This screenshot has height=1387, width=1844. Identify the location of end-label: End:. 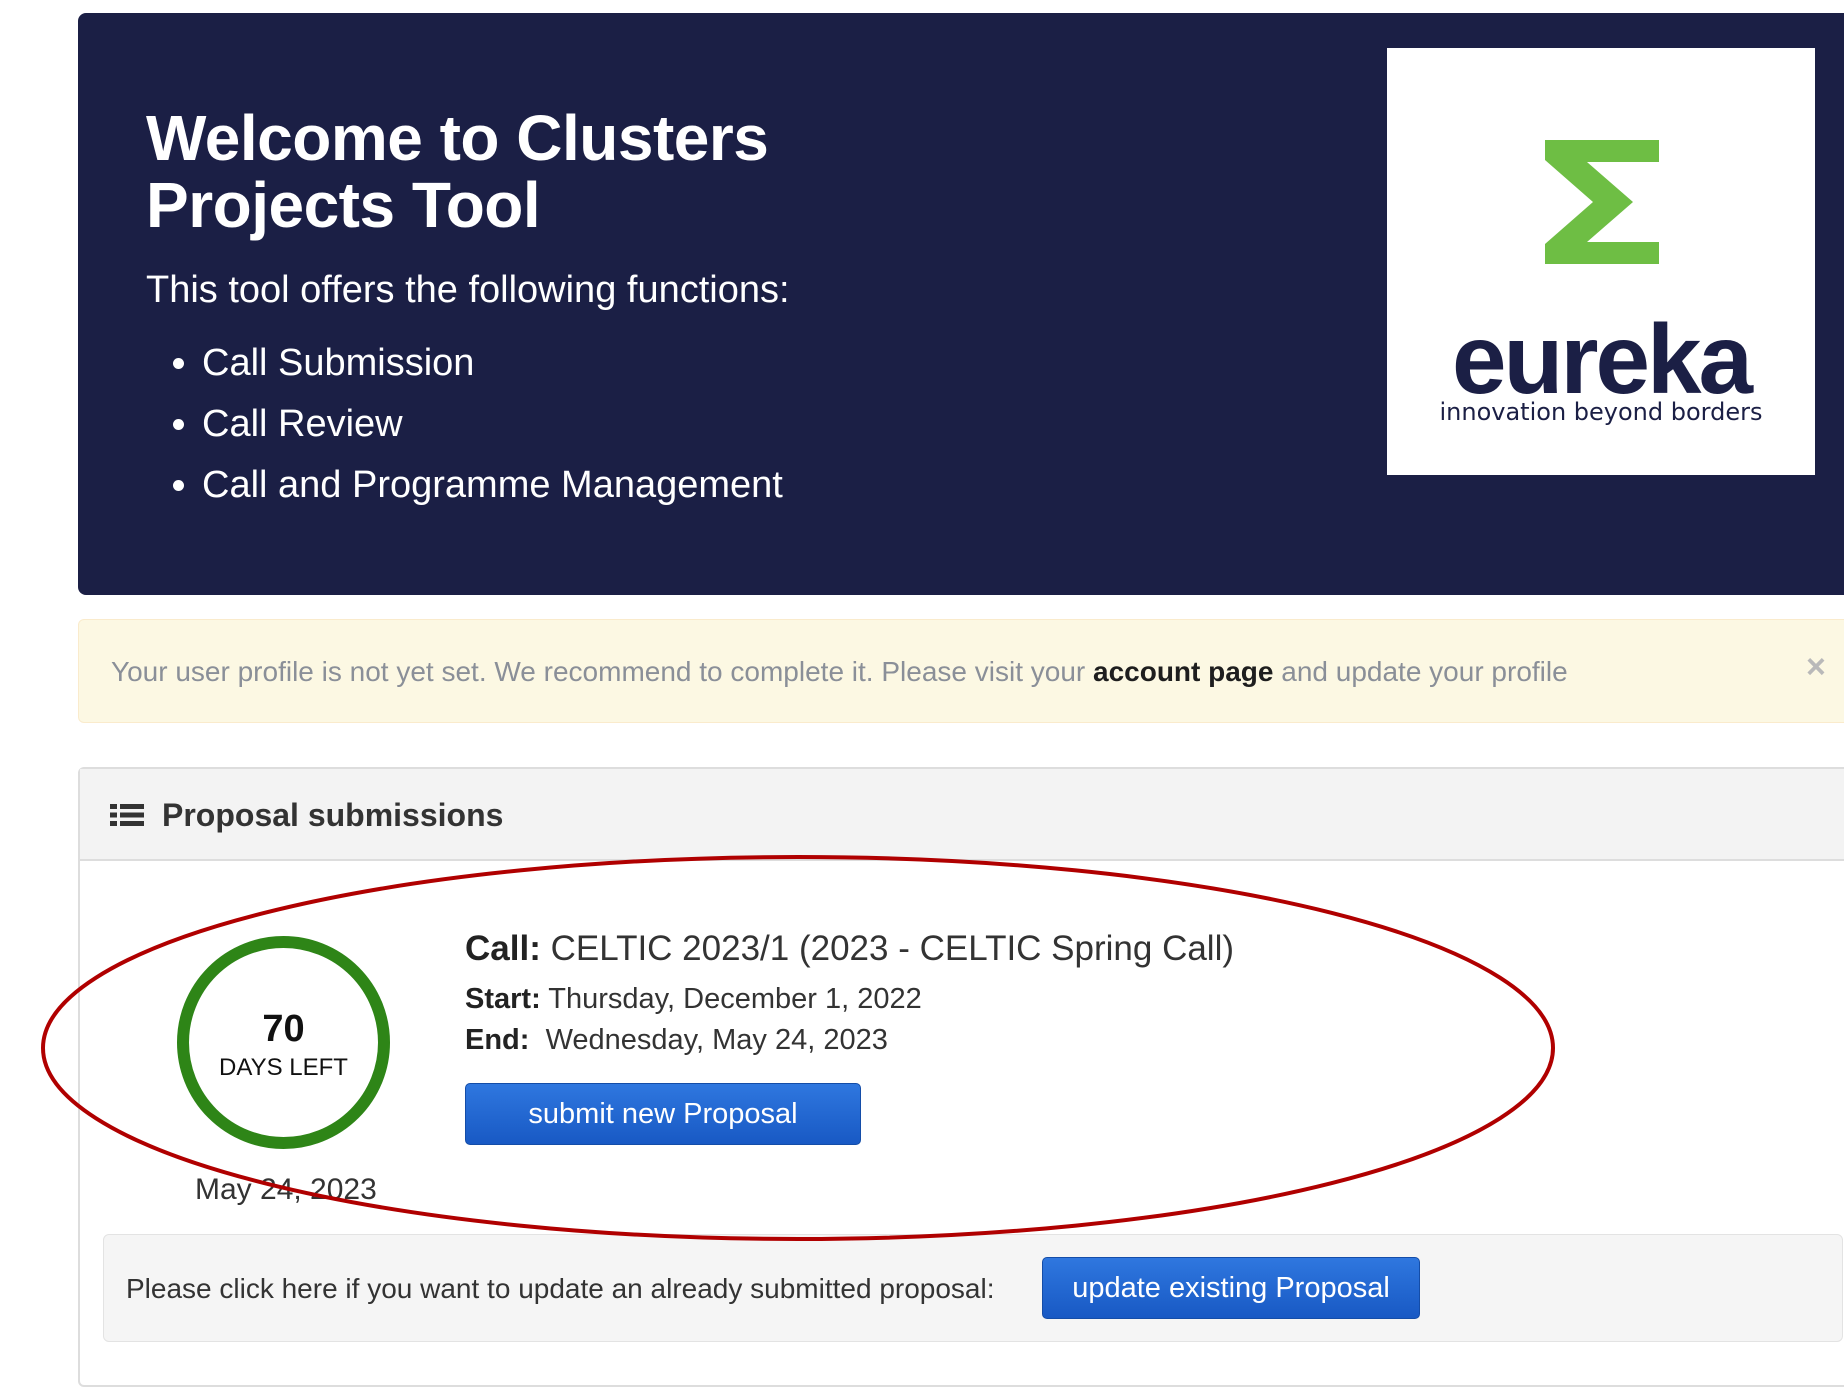
(497, 1040).